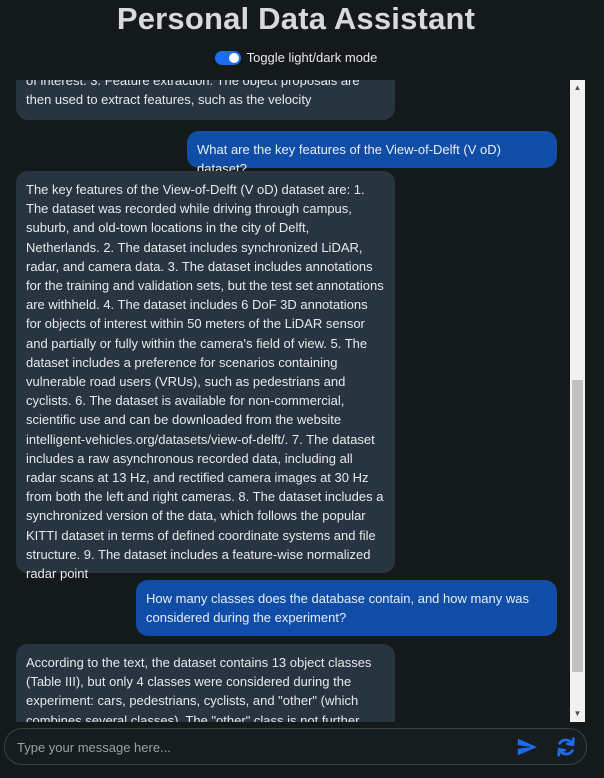 The height and width of the screenshot is (778, 604). I want to click on scrollbar-thumb, so click(577, 526).